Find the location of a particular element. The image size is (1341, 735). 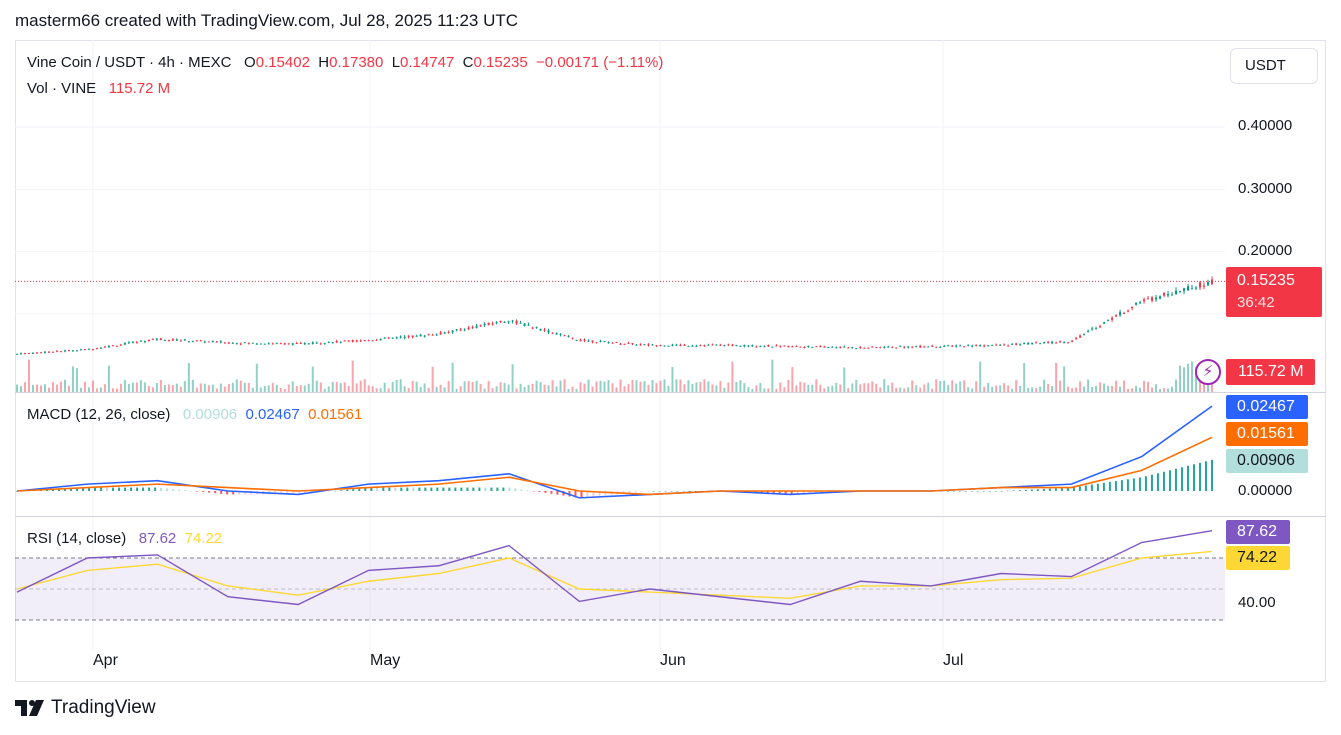

low-value: 0.14747 is located at coordinates (427, 62).